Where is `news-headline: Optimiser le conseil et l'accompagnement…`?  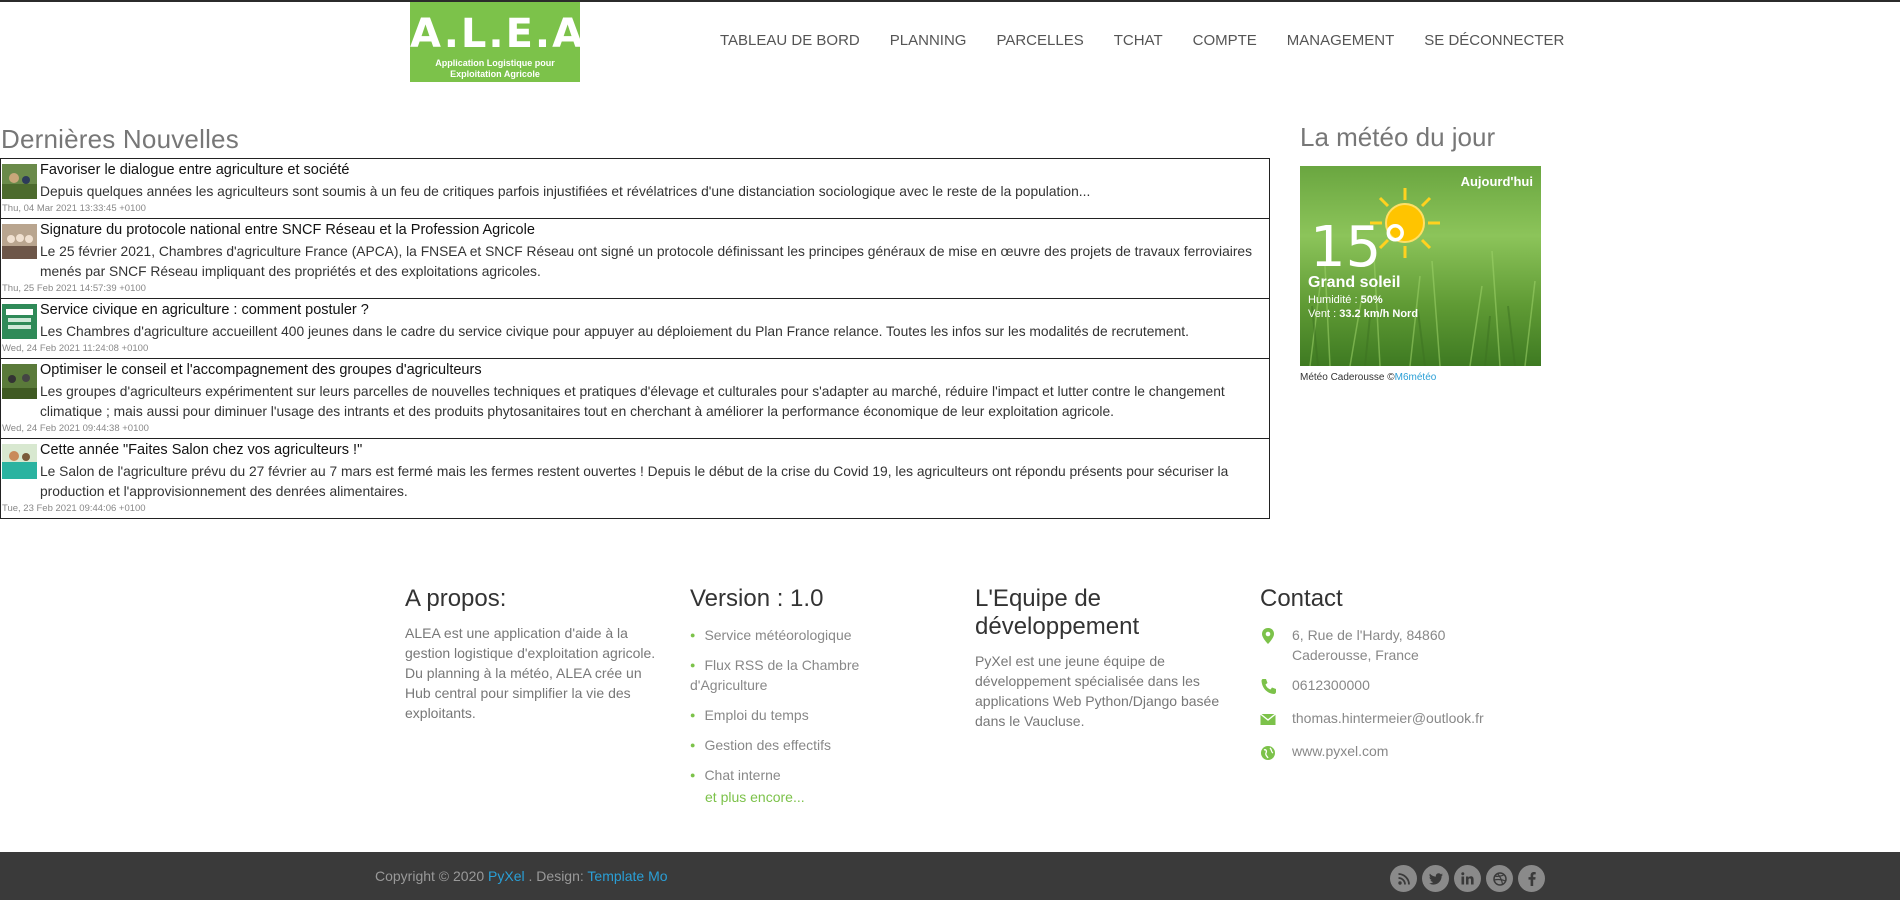 news-headline: Optimiser le conseil et l'accompagnement… is located at coordinates (654, 370).